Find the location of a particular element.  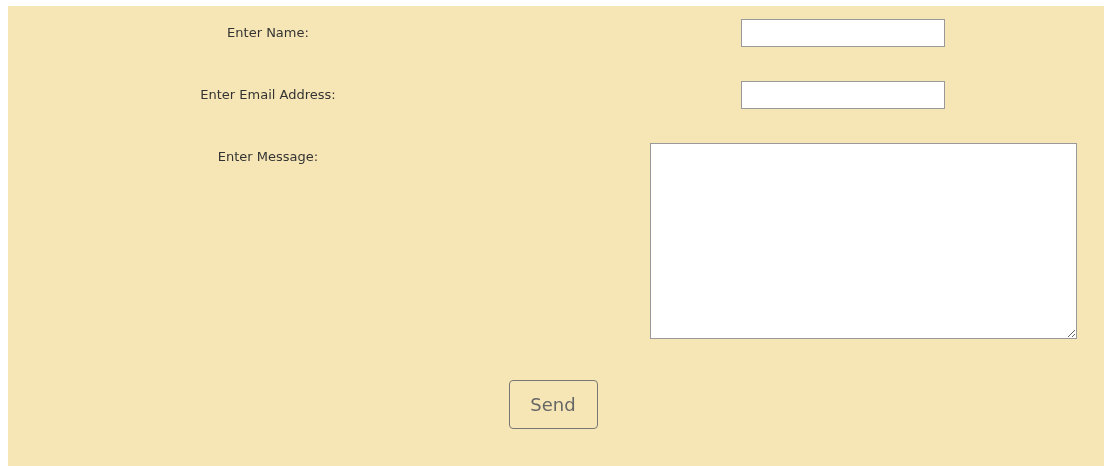

field-label: Enter Name: is located at coordinates (268, 32).